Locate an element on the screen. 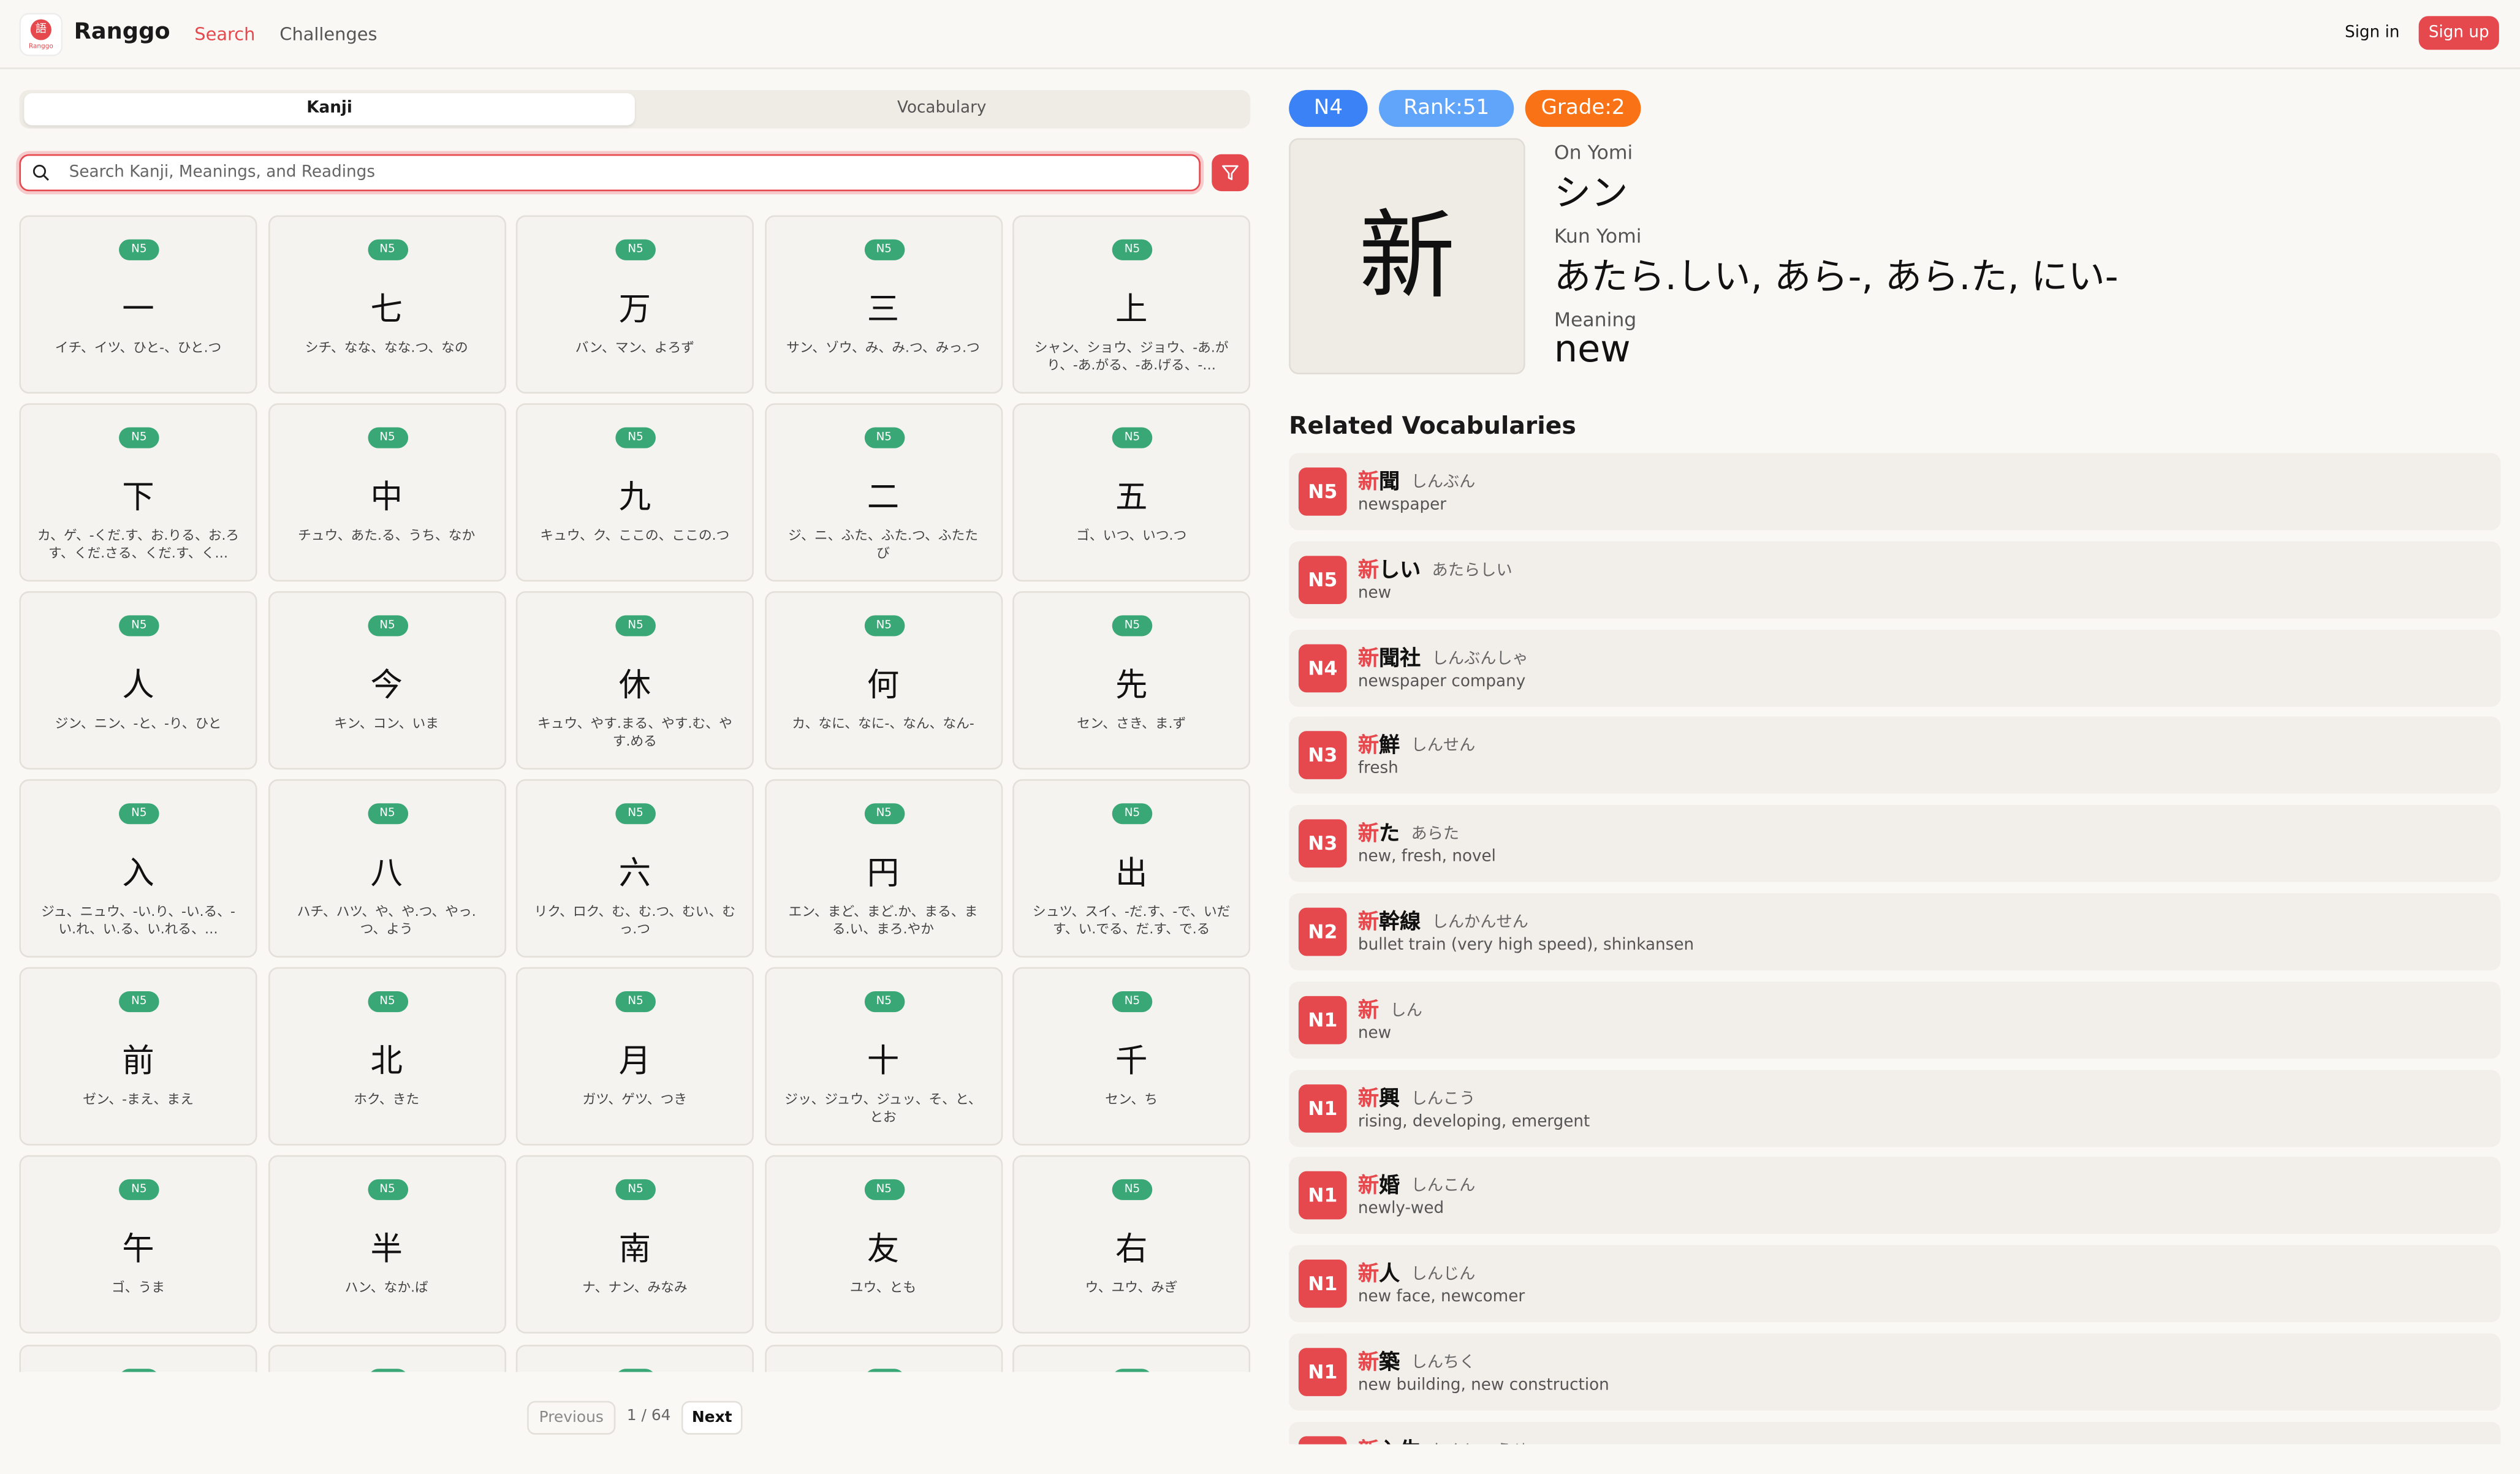  kanji-character: 出 is located at coordinates (1131, 873).